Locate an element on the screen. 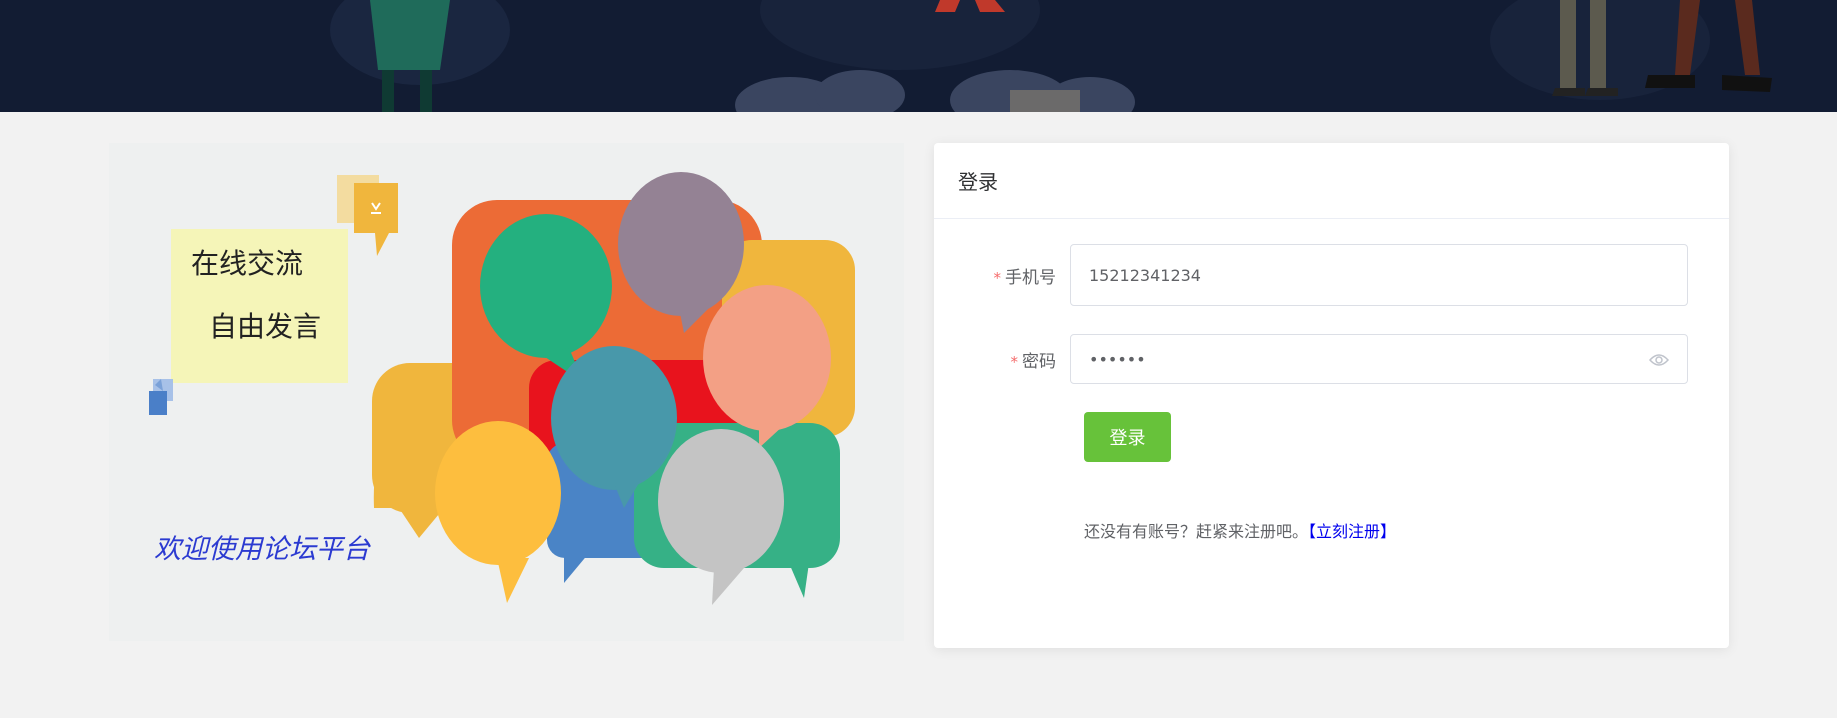 Image resolution: width=1837 pixels, height=718 pixels. login-title: 登录 is located at coordinates (978, 182).